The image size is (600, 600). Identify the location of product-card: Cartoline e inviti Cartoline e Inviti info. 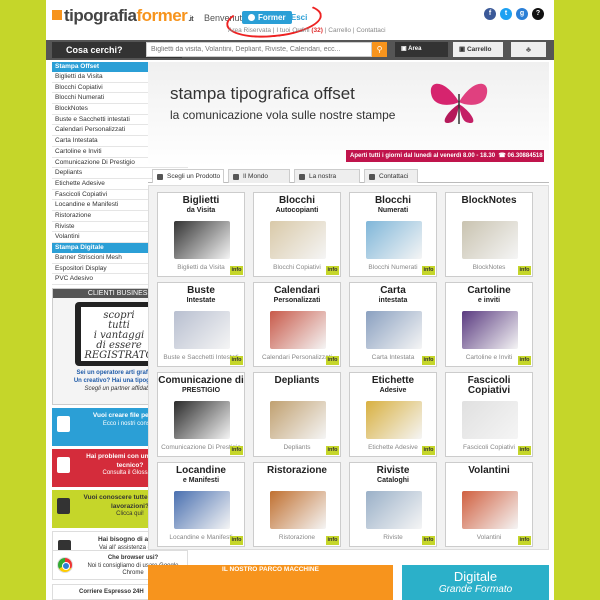
(489, 324).